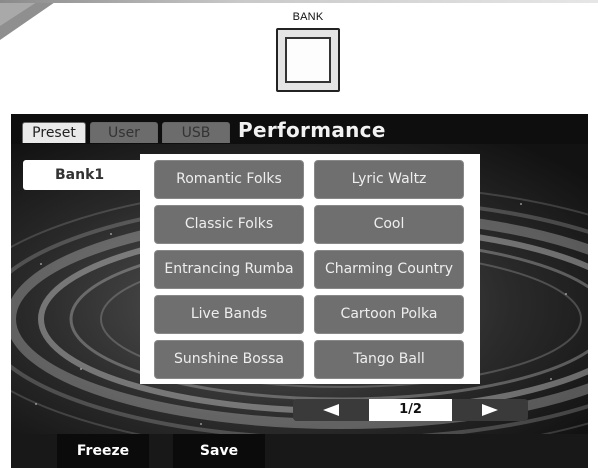  What do you see at coordinates (29, 20) in the screenshot?
I see `corner-decoration` at bounding box center [29, 20].